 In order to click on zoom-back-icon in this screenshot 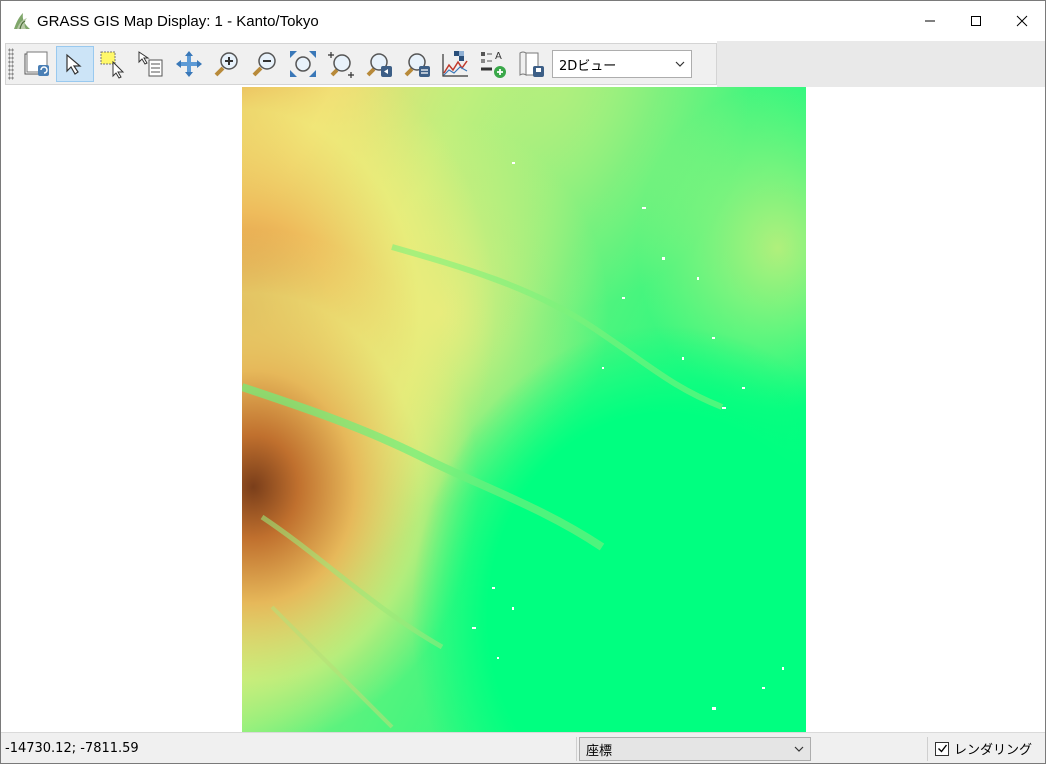, I will do `click(379, 65)`.